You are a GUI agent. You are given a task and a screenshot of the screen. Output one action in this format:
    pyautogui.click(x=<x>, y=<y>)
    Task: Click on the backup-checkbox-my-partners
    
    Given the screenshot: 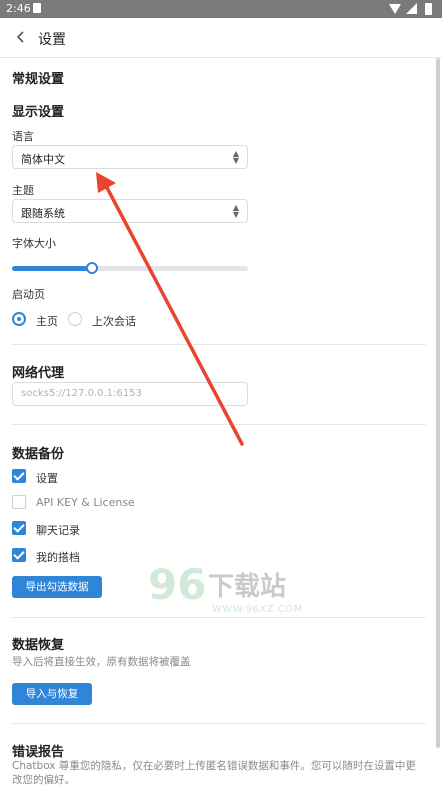 What is the action you would take?
    pyautogui.click(x=19, y=555)
    